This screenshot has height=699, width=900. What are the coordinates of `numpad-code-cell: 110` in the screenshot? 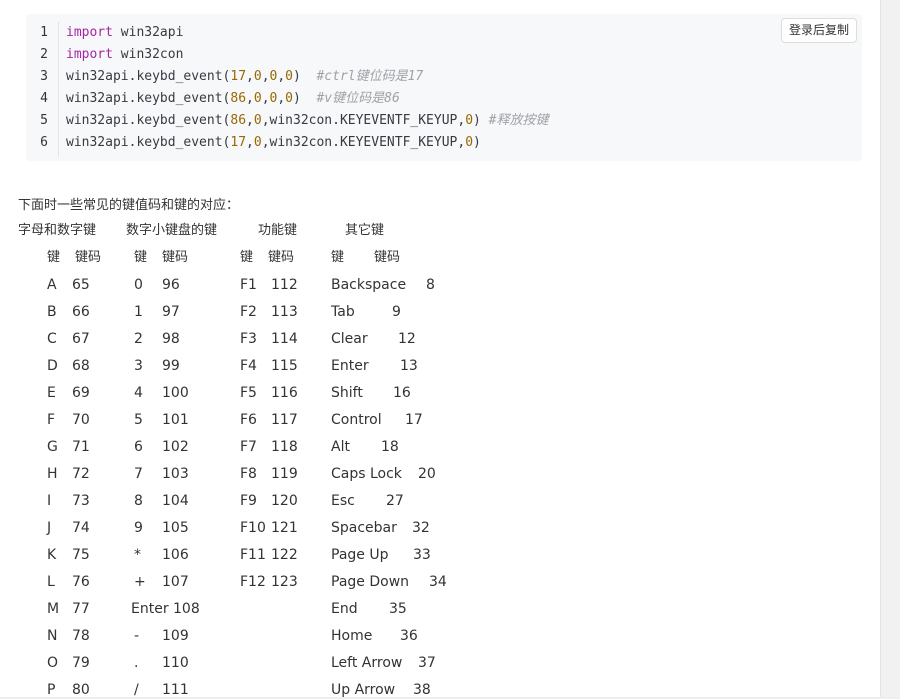 It's located at (175, 663).